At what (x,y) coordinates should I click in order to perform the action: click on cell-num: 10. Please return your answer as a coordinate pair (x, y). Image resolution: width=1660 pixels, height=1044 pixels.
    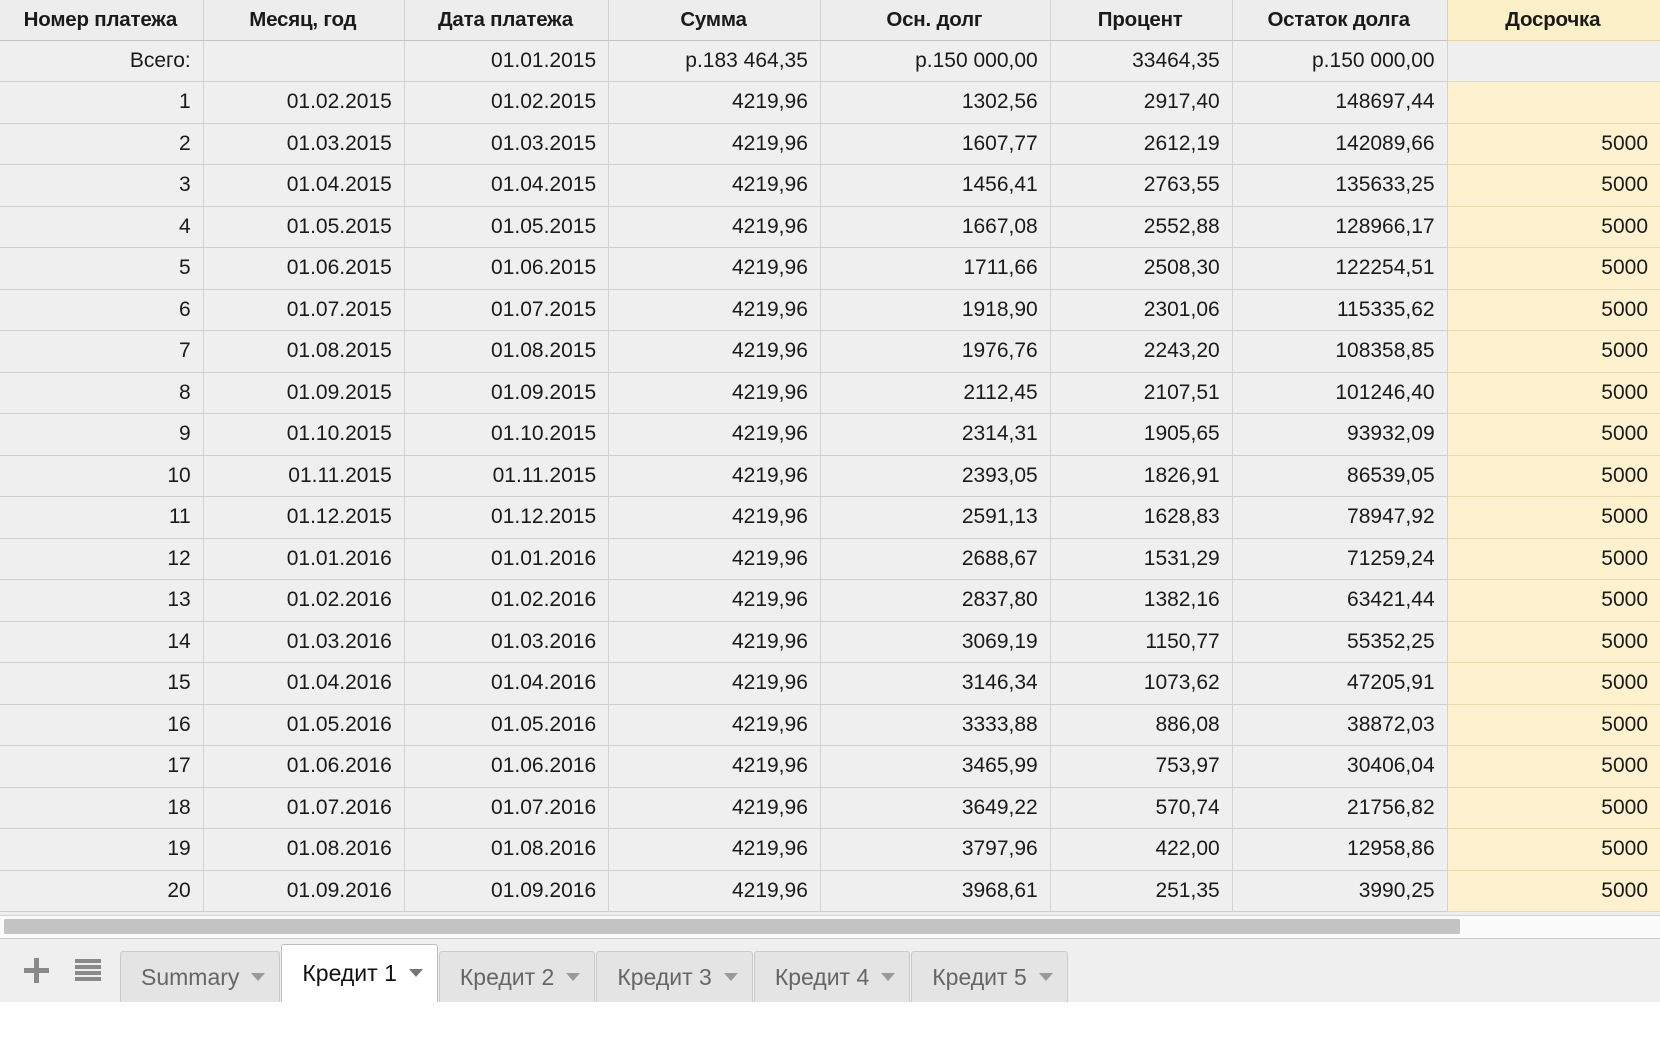
    Looking at the image, I should click on (102, 476).